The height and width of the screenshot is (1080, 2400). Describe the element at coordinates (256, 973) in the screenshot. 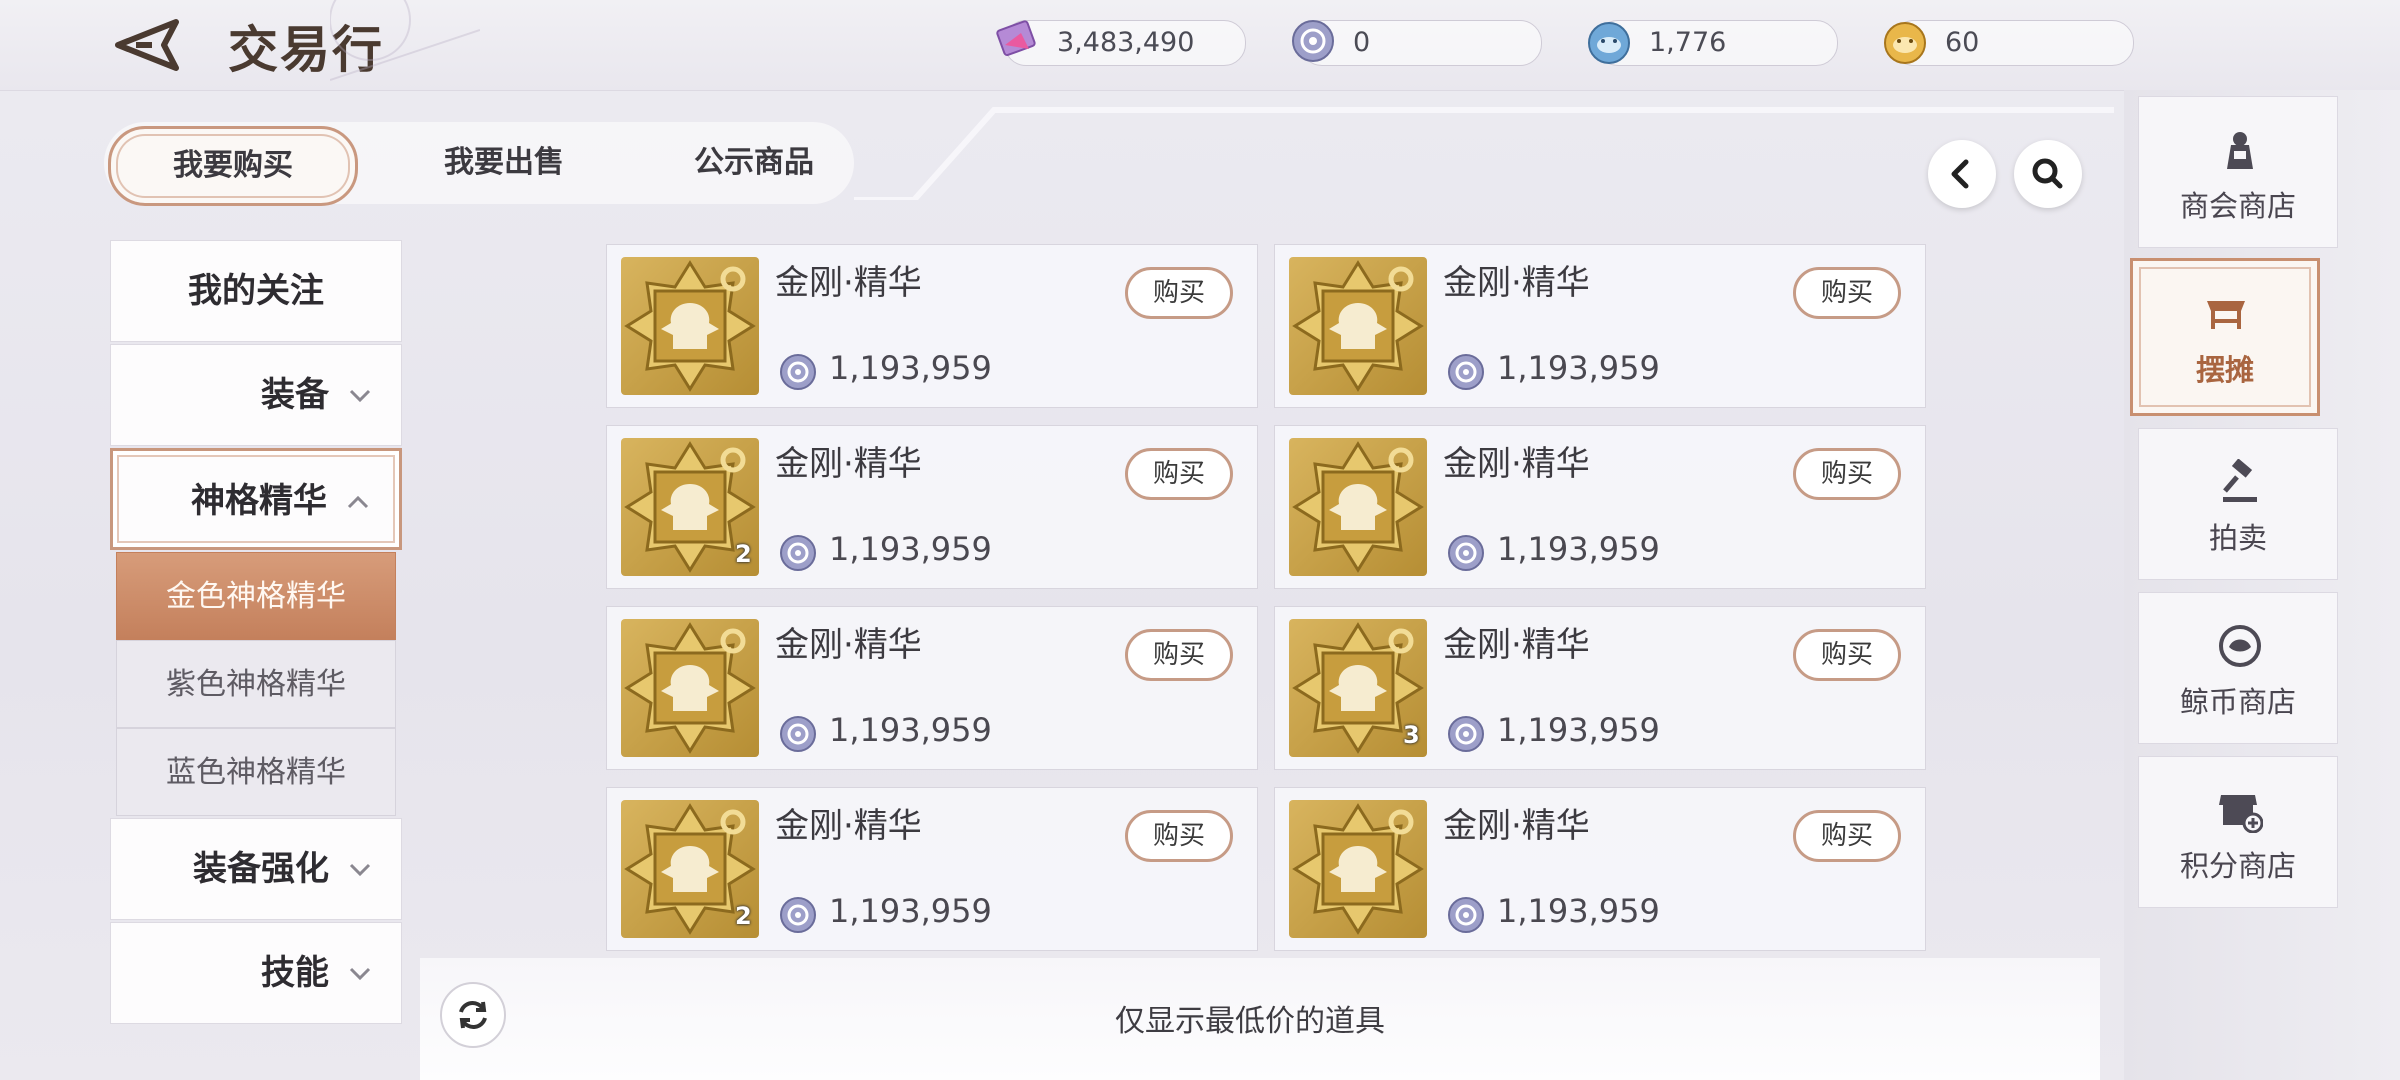

I see `category-skill: 技能` at that location.